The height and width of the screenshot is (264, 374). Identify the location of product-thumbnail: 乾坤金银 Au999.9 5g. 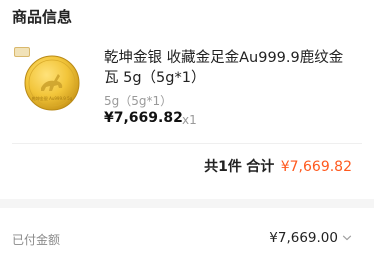
(51, 84).